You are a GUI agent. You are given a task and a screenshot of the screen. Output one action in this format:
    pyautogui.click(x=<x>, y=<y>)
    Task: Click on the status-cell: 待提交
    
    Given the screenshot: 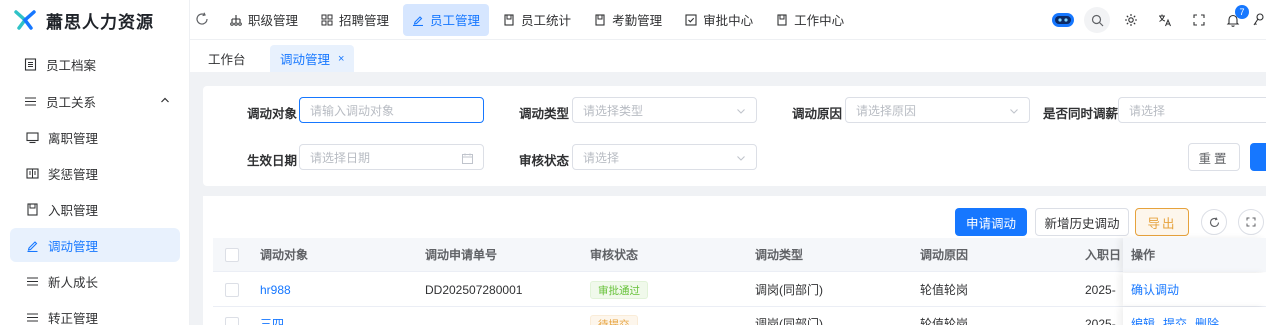 What is the action you would take?
    pyautogui.click(x=614, y=316)
    